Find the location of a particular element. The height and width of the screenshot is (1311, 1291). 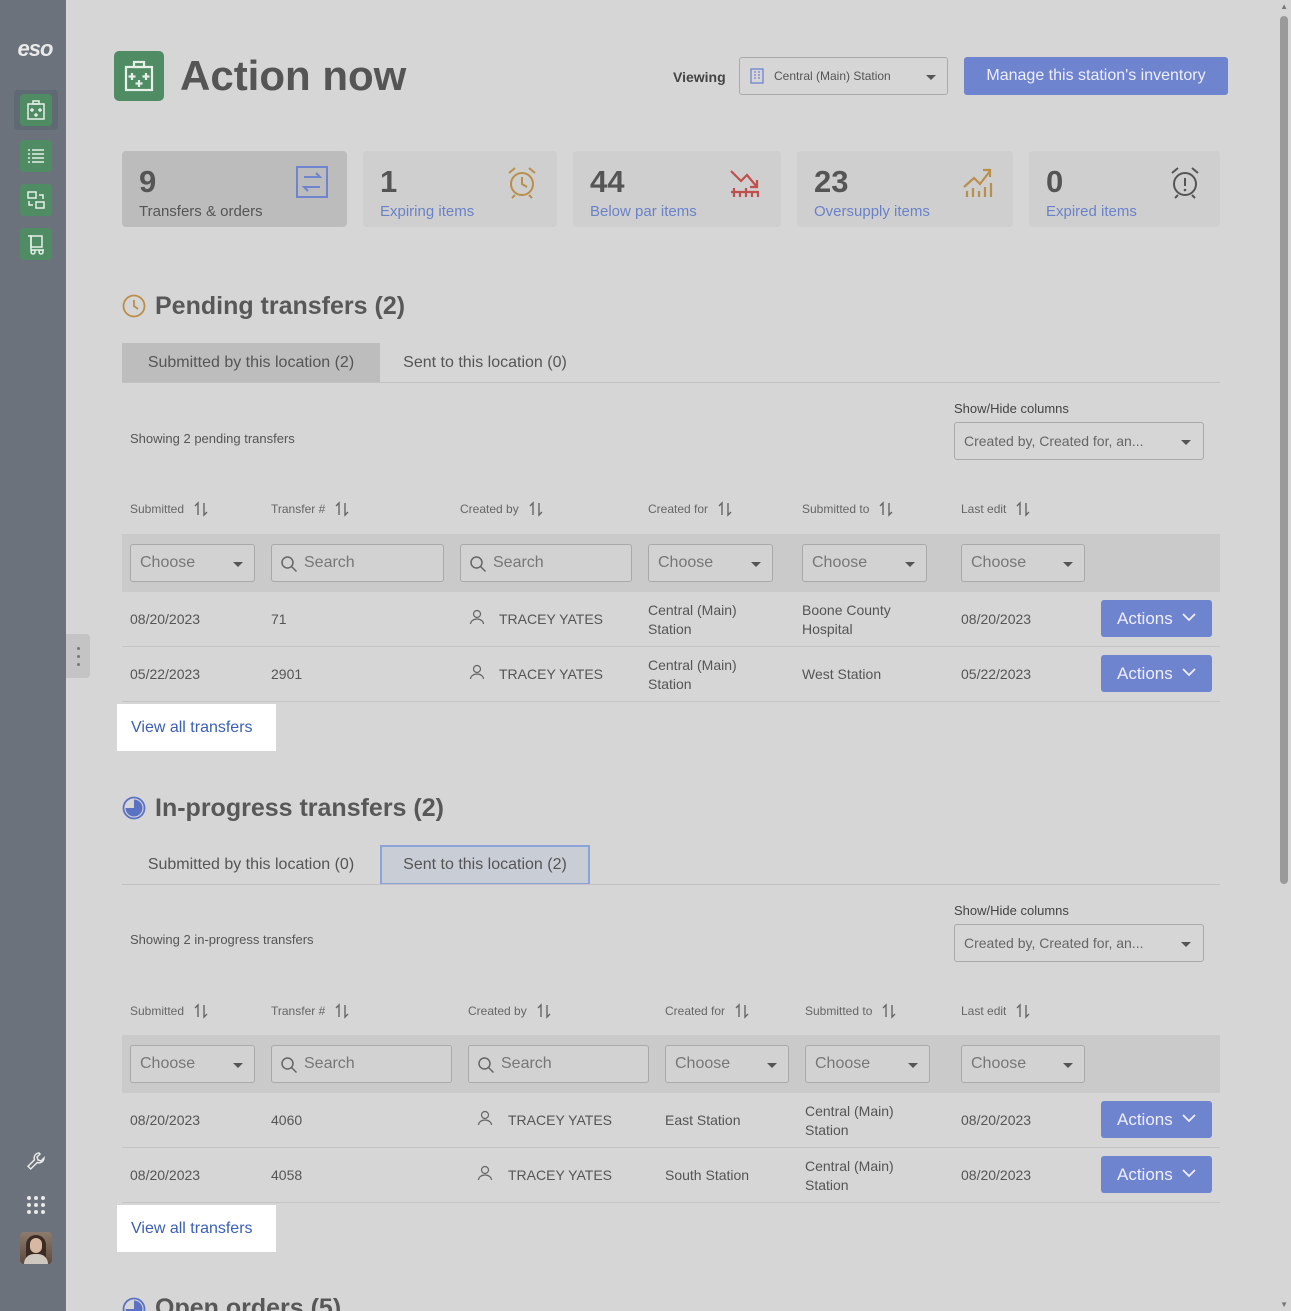

cell-submitted: 08/20/2023 is located at coordinates (165, 1120).